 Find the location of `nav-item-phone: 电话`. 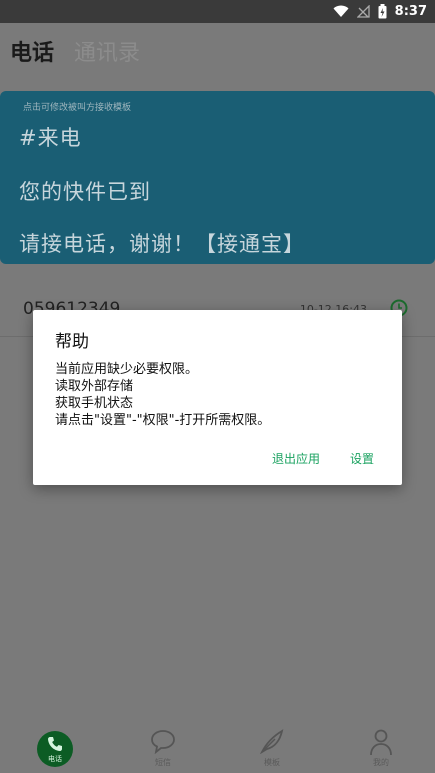

nav-item-phone: 电话 is located at coordinates (62, 747).